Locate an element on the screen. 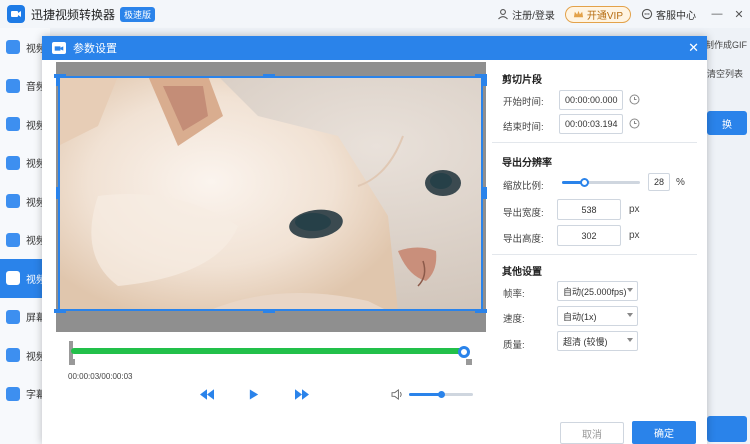 Image resolution: width=750 pixels, height=444 pixels. scale-input: 28 is located at coordinates (659, 182).